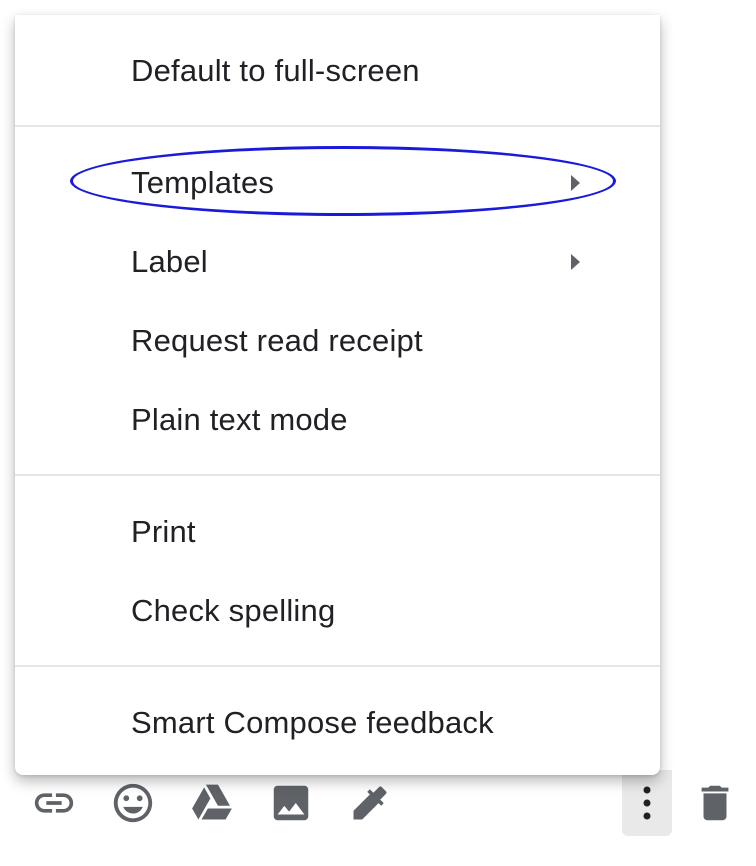 This screenshot has width=756, height=866. What do you see at coordinates (163, 531) in the screenshot?
I see `menu-item-label: Print` at bounding box center [163, 531].